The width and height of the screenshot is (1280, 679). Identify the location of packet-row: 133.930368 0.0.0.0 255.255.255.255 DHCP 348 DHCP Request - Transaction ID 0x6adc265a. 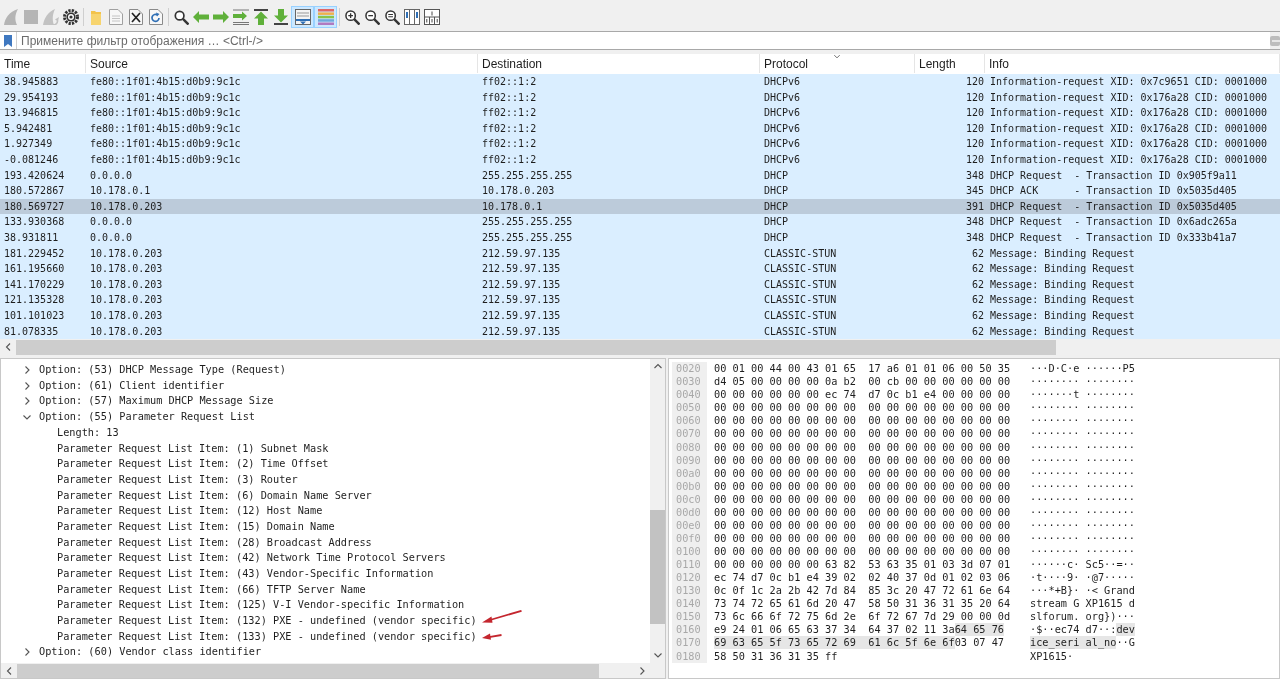
(640, 222).